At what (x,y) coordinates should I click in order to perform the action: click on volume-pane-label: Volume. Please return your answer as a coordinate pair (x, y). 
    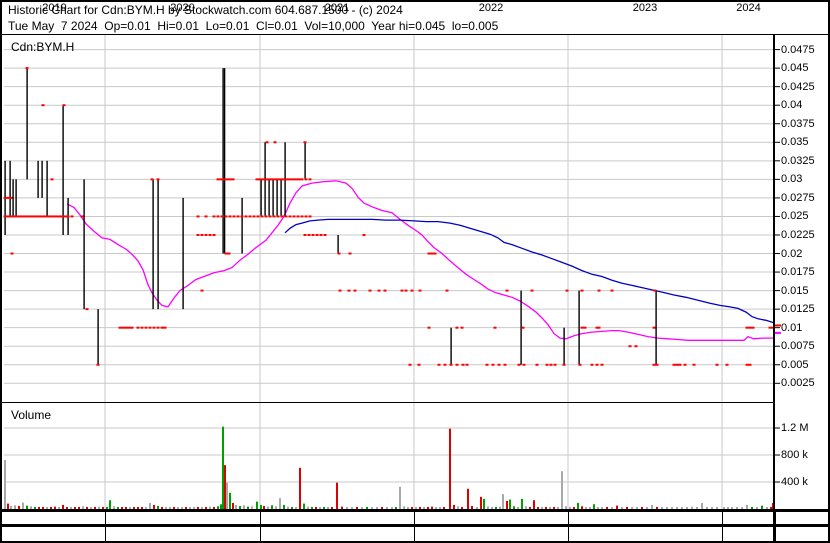
    Looking at the image, I should click on (31, 415).